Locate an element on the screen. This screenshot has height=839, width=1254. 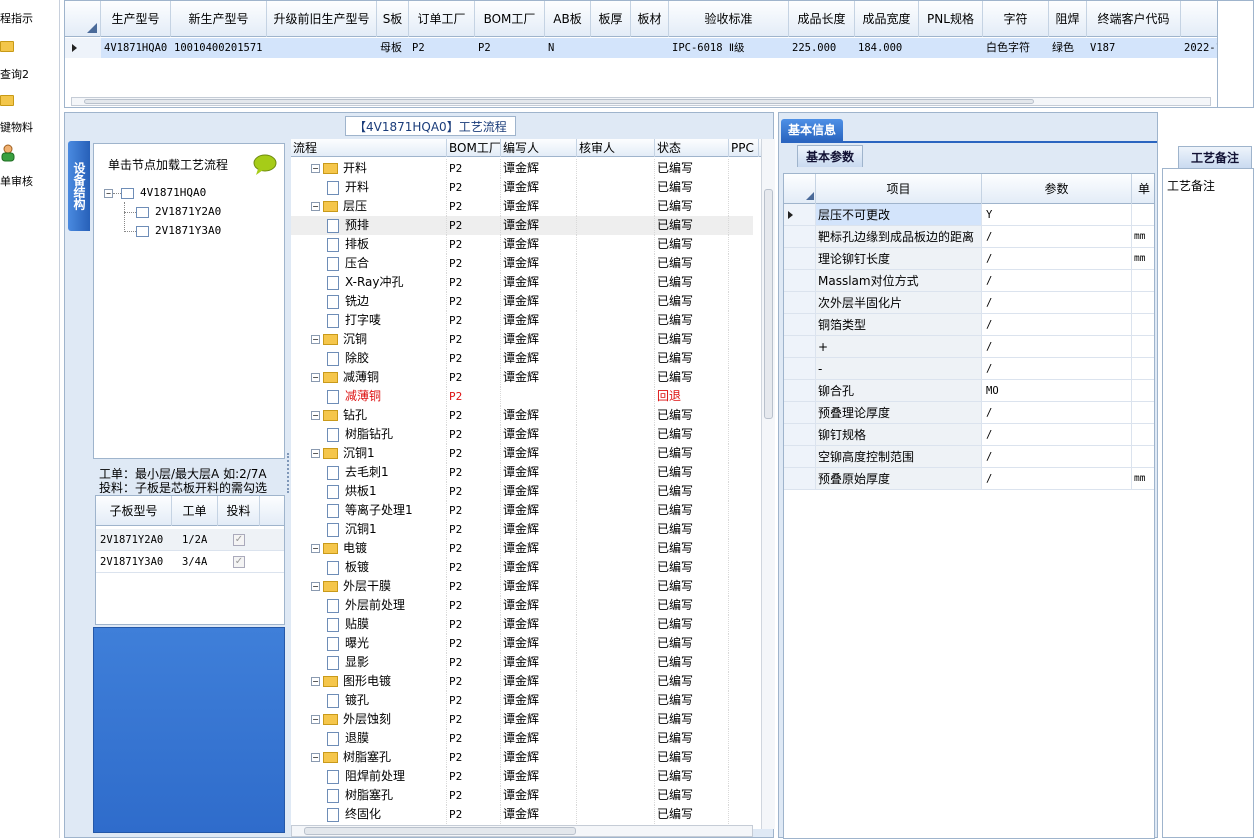
table-row: 靶标孔边缘到成品板边的距离 / mm is located at coordinates (969, 237).